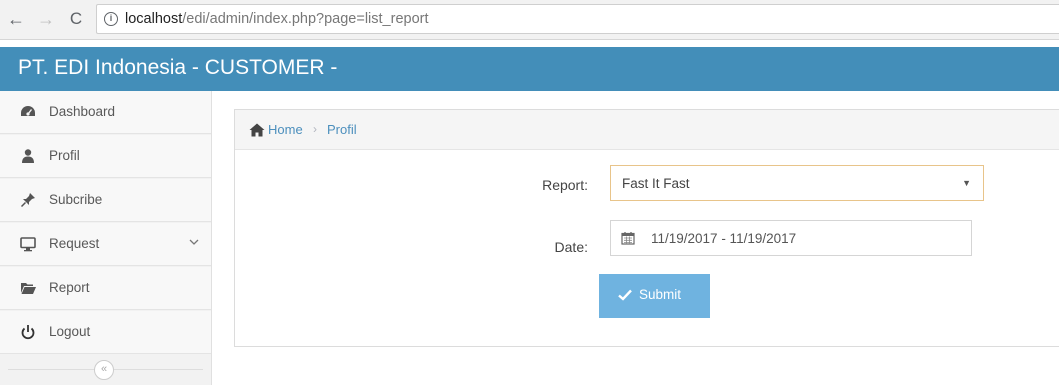  I want to click on back-arrow-icon: ←, so click(16, 19).